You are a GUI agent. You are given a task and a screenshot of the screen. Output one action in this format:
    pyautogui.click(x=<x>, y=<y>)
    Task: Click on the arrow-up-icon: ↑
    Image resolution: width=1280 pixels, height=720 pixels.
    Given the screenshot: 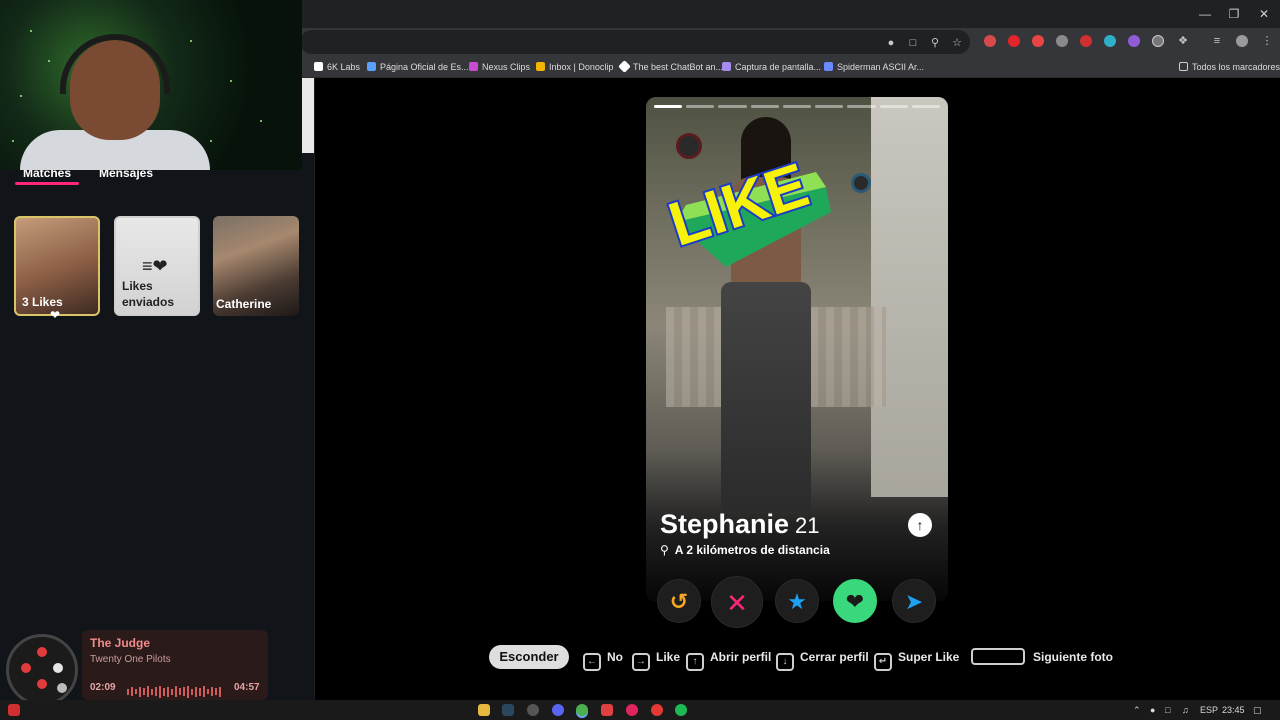 What is the action you would take?
    pyautogui.click(x=920, y=525)
    